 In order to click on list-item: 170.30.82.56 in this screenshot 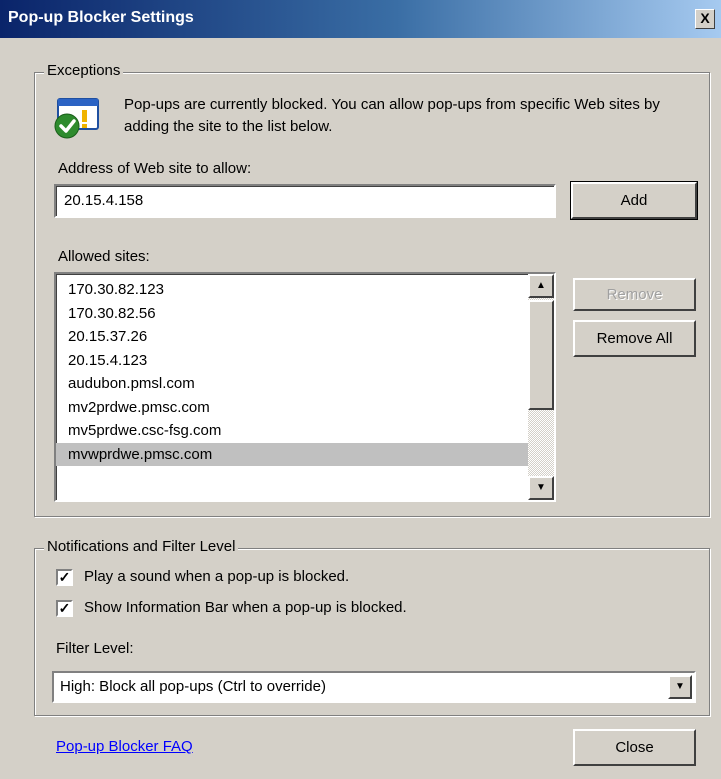, I will do `click(297, 314)`.